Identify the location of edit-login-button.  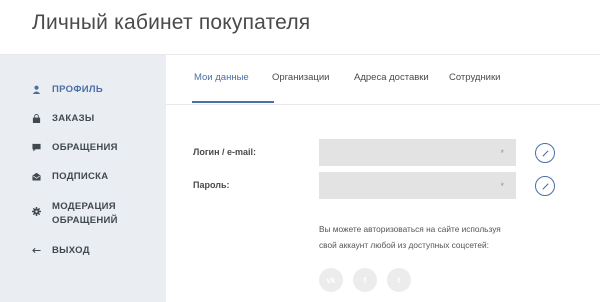
(545, 153).